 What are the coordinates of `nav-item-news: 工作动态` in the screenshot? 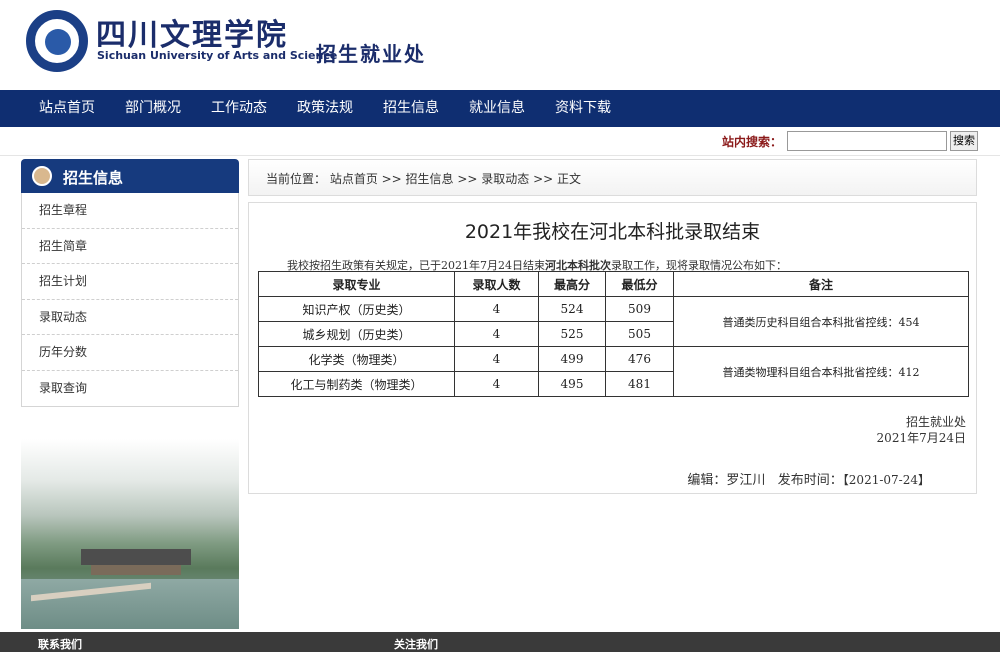 It's located at (239, 108).